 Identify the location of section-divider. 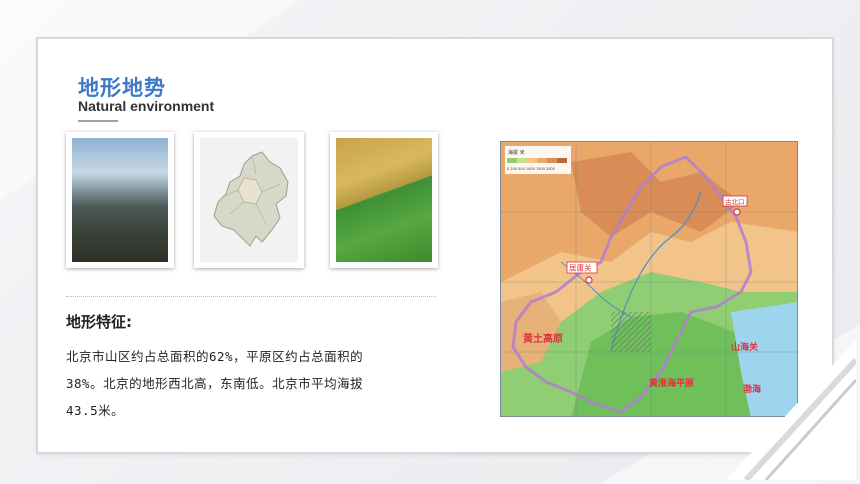
(251, 296).